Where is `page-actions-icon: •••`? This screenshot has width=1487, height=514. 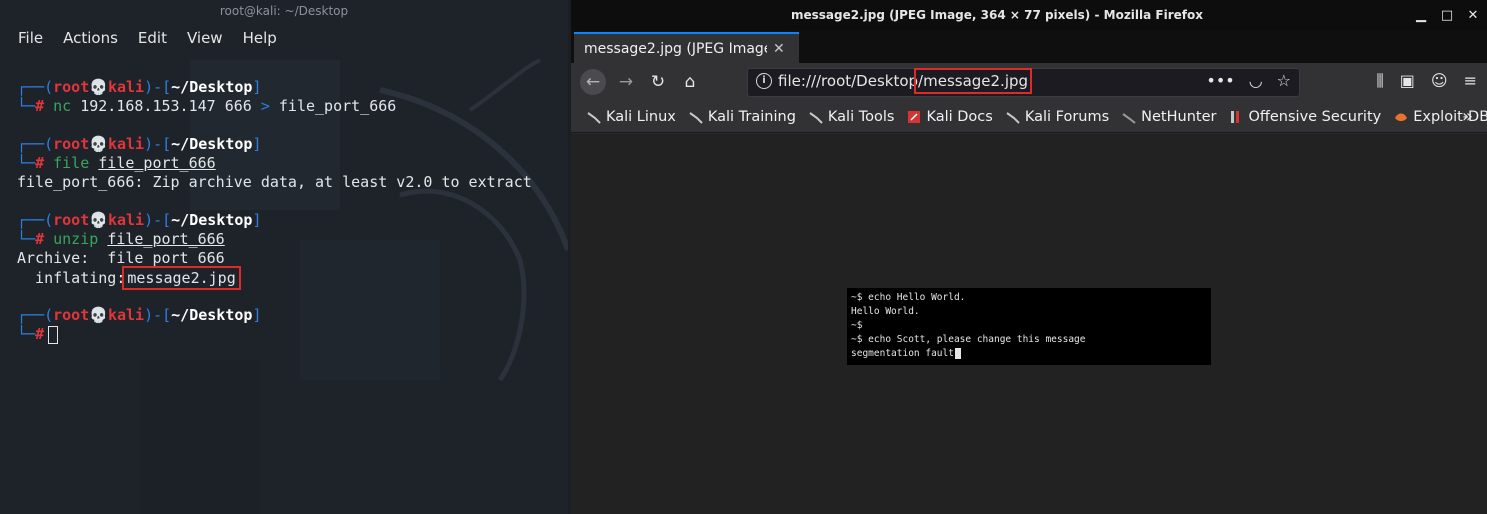
page-actions-icon: ••• is located at coordinates (1220, 80).